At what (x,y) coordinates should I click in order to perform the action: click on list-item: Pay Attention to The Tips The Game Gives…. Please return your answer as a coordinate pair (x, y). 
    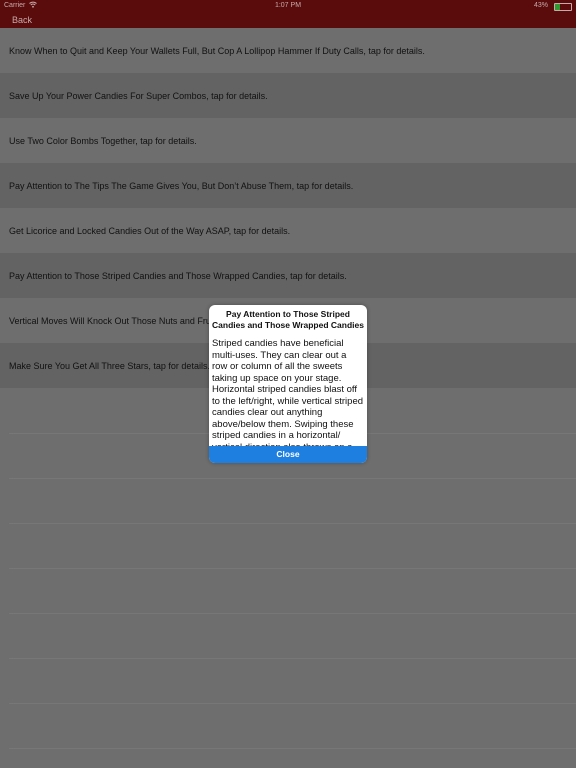
    Looking at the image, I should click on (288, 185).